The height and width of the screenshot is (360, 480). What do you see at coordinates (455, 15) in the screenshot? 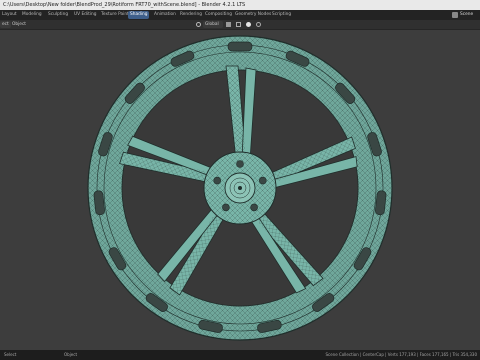
I see `scene-icon` at bounding box center [455, 15].